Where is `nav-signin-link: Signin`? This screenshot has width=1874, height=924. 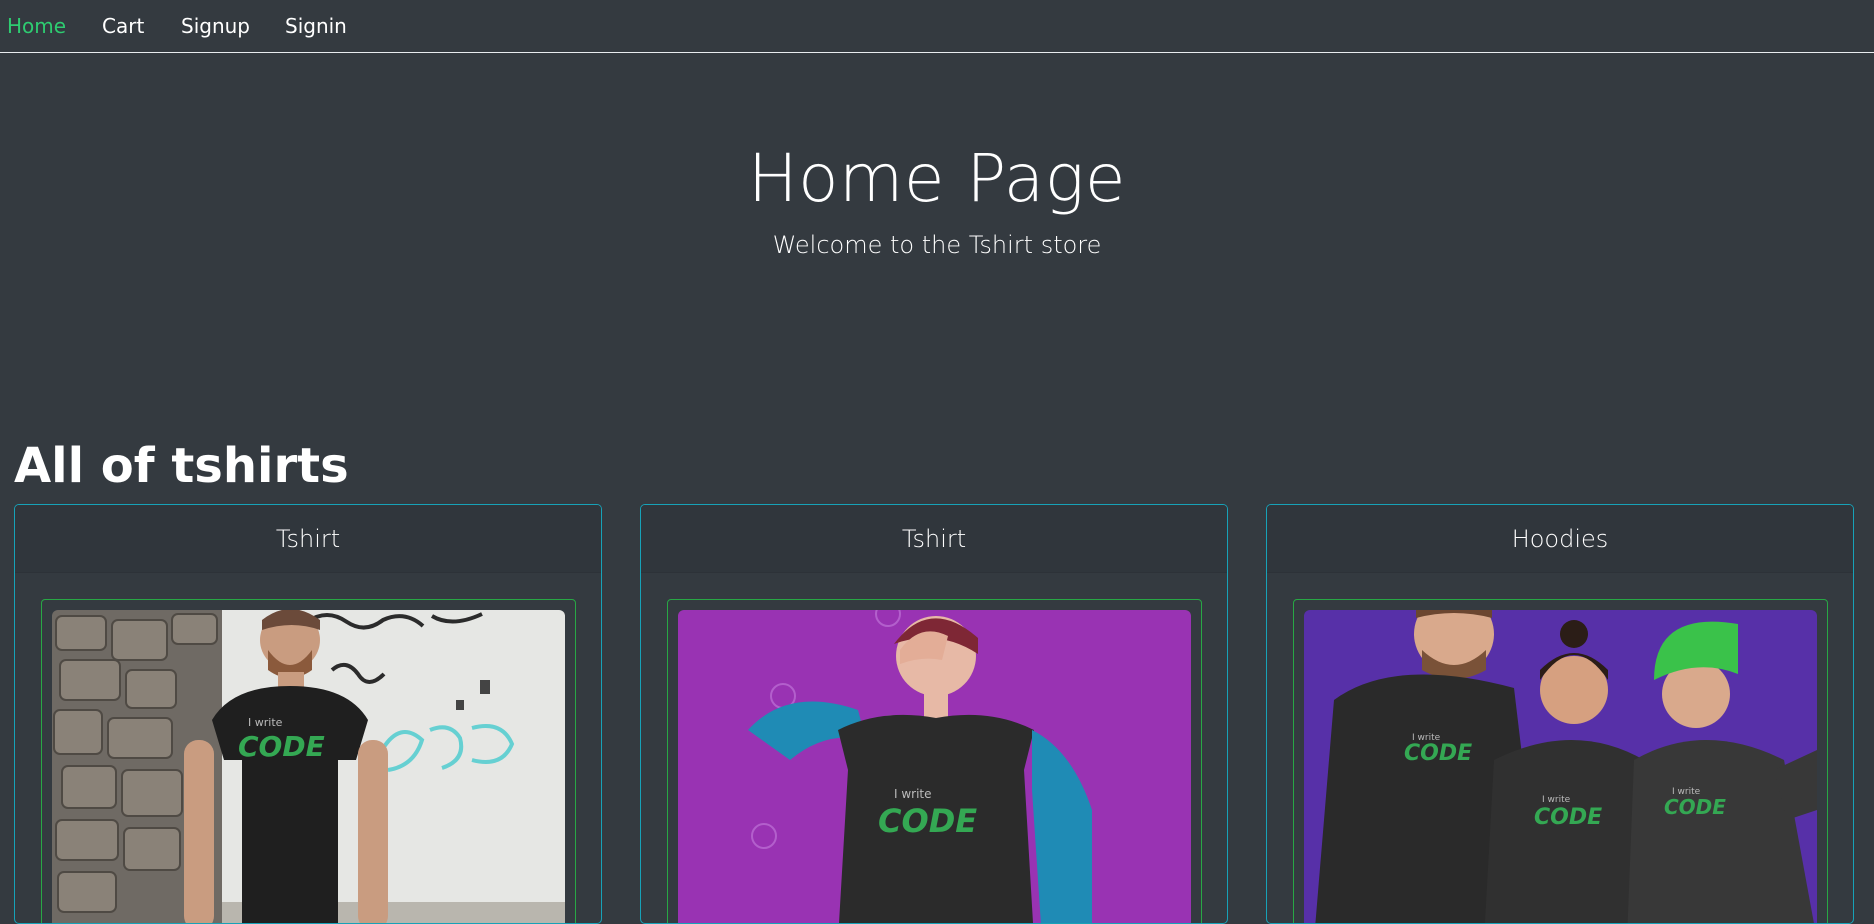
nav-signin-link: Signin is located at coordinates (326, 26).